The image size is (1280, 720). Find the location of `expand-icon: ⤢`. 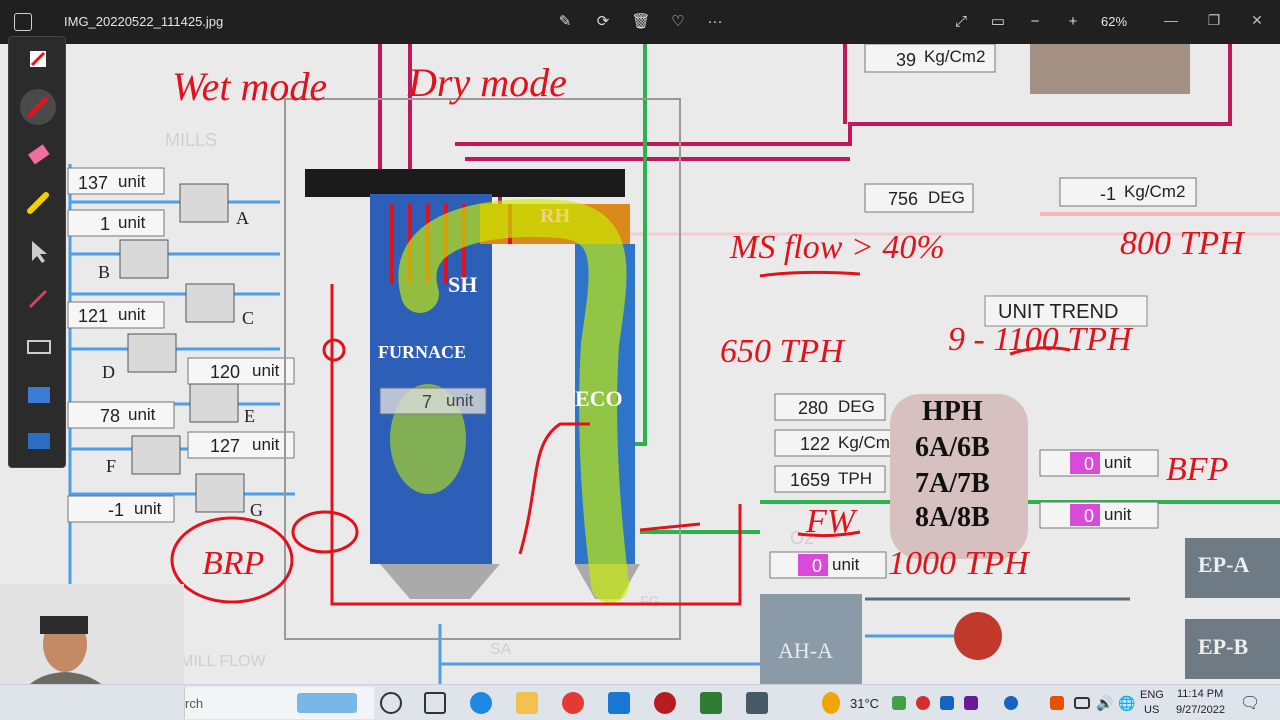

expand-icon: ⤢ is located at coordinates (961, 22).